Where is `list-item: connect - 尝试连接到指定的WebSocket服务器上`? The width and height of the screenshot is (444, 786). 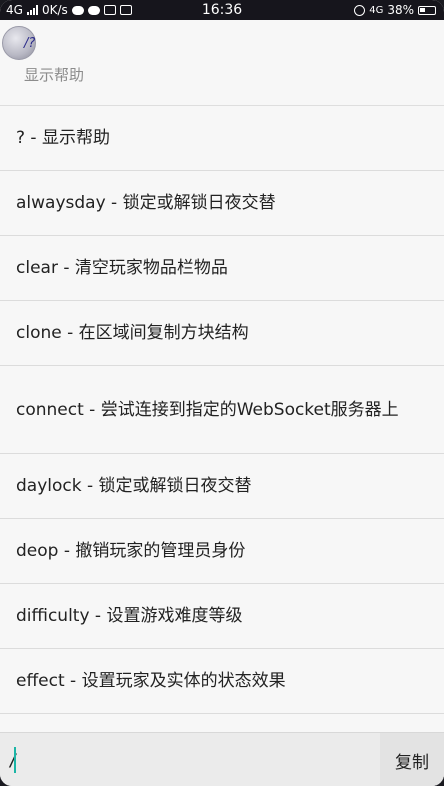
list-item: connect - 尝试连接到指定的WebSocket服务器上 is located at coordinates (222, 410).